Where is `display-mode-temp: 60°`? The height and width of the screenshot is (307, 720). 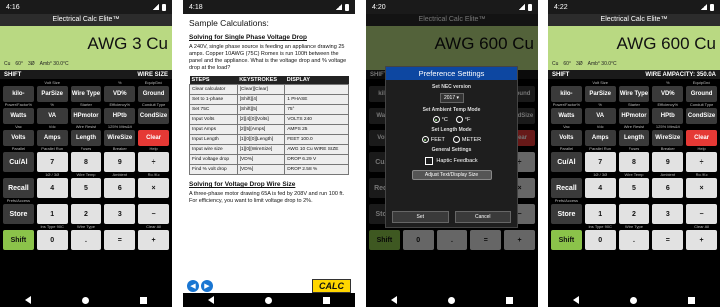 display-mode-temp: 60° is located at coordinates (567, 64).